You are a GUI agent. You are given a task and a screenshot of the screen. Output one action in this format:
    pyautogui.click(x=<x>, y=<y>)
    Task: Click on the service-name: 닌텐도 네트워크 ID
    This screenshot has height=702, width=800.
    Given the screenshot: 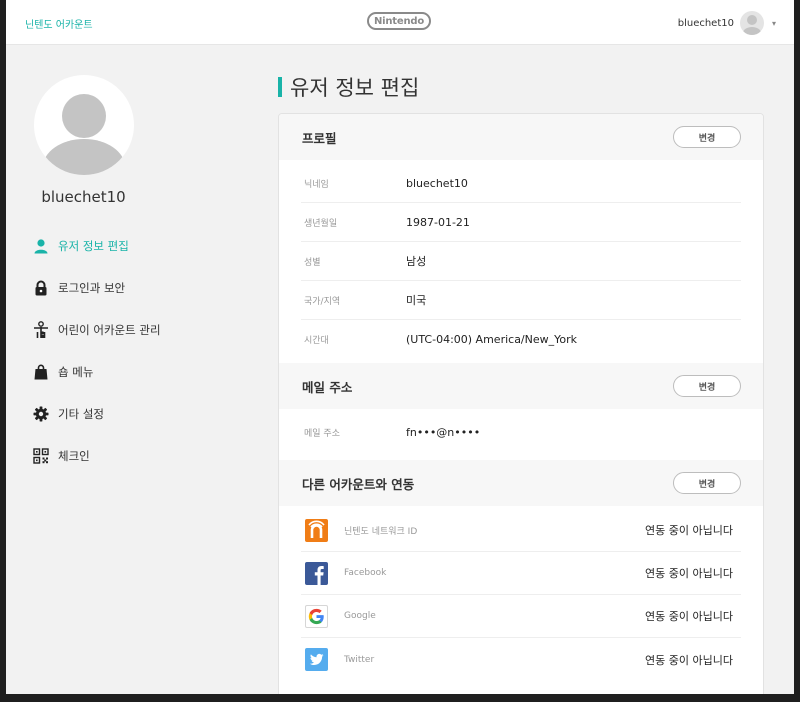 What is the action you would take?
    pyautogui.click(x=381, y=531)
    